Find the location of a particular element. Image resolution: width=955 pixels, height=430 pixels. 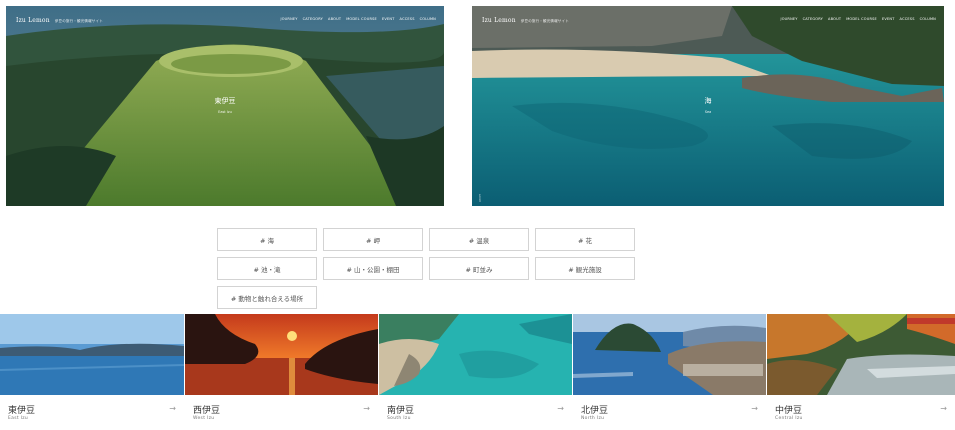

logo-subtext: 伊豆の旅行・観光情報サイト is located at coordinates (78, 21).